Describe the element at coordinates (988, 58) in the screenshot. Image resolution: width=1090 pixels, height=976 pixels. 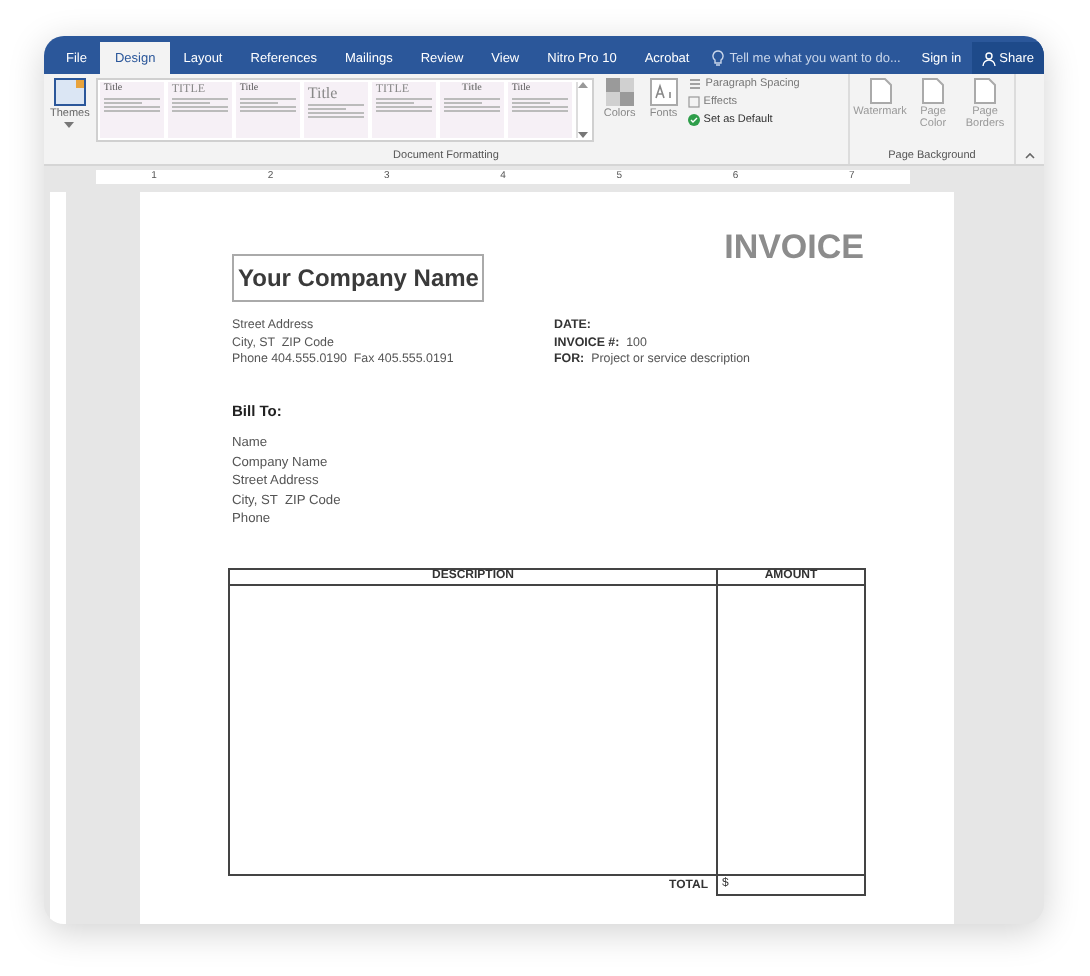
I see `person-icon` at that location.